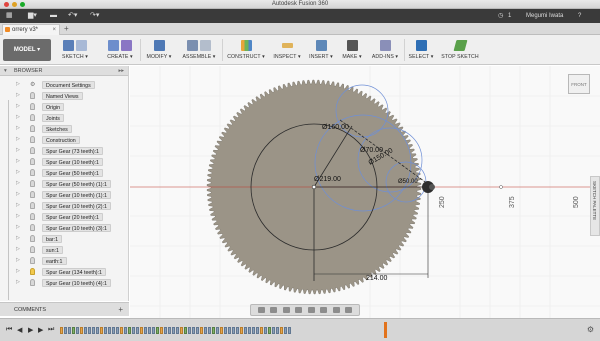  Describe the element at coordinates (68, 45) in the screenshot. I see `sketch-arc-icon` at that location.